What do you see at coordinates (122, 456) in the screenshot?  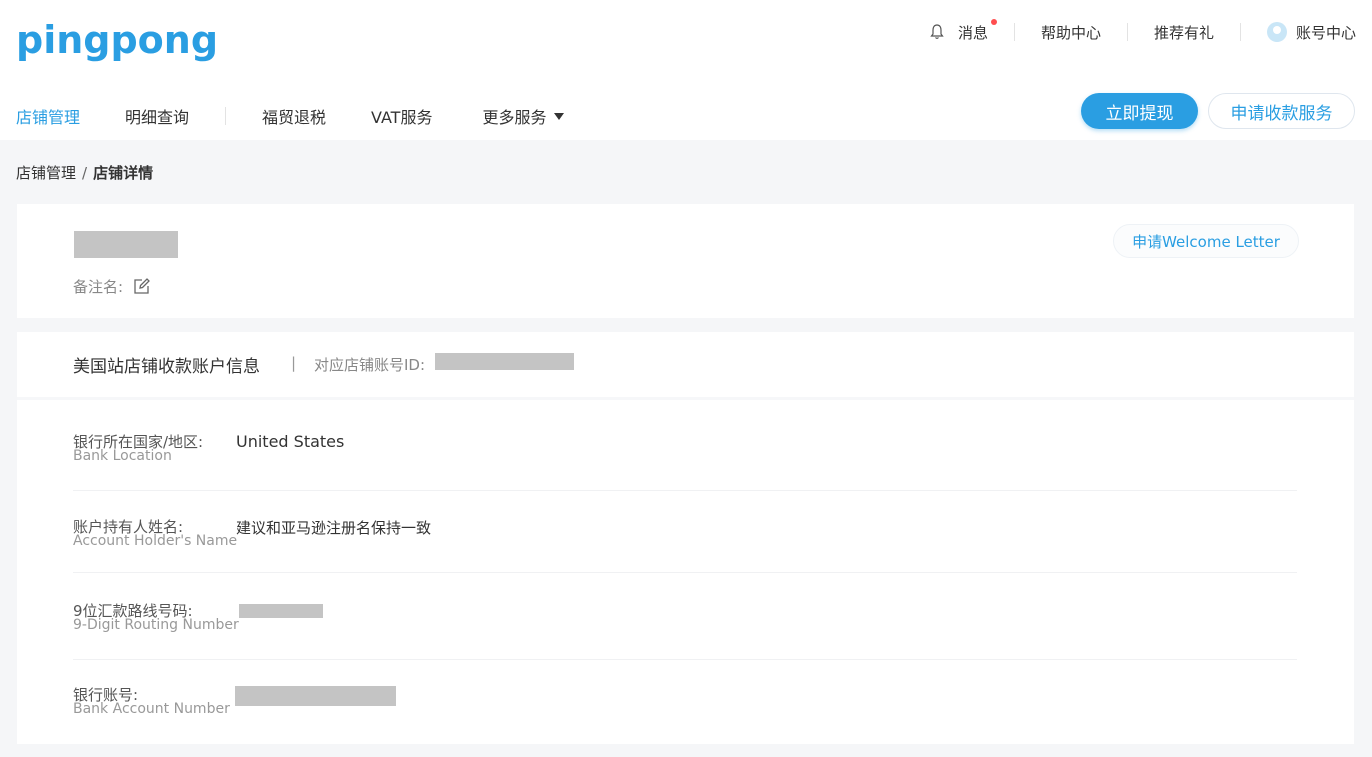 I see `bank-location-label-en: Bank Location` at bounding box center [122, 456].